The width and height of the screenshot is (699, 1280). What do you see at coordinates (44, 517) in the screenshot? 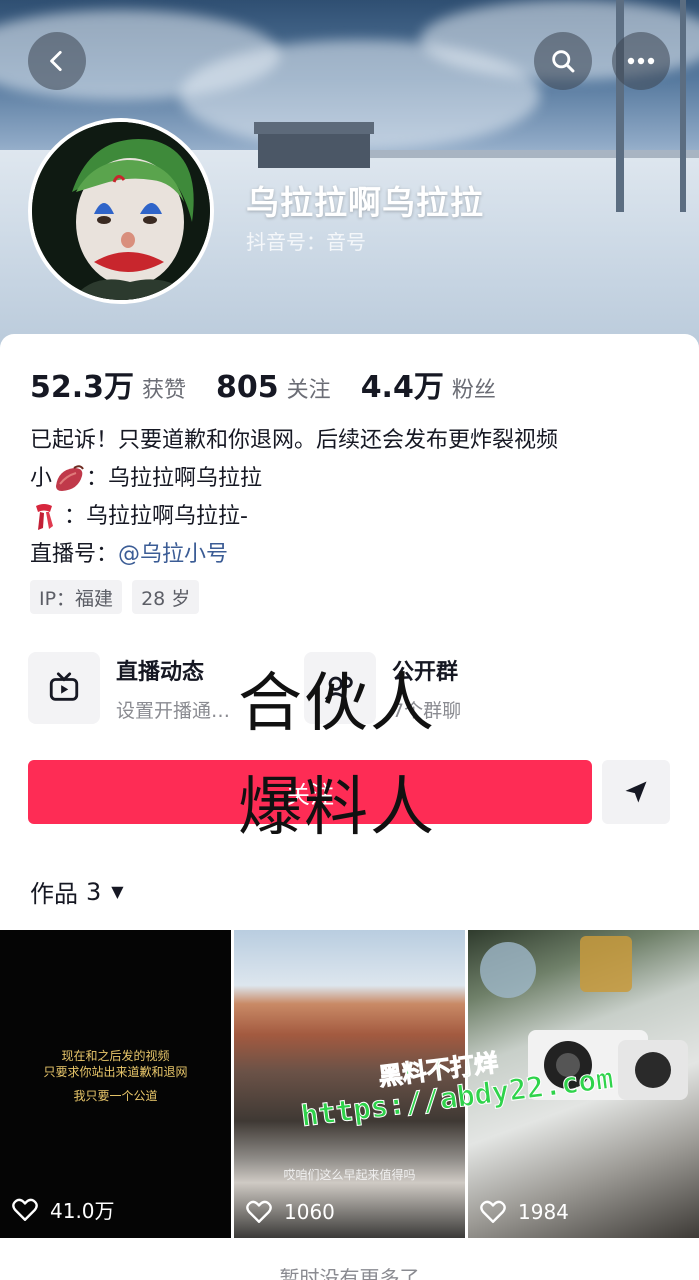
I see `red-scarf-icon` at bounding box center [44, 517].